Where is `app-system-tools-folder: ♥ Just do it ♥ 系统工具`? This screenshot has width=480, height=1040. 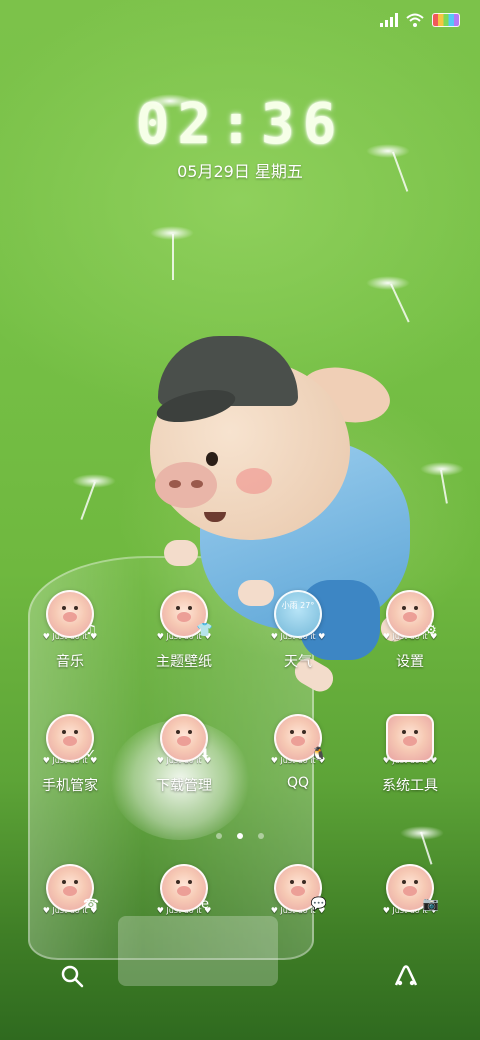 app-system-tools-folder: ♥ Just do it ♥ 系统工具 is located at coordinates (410, 764).